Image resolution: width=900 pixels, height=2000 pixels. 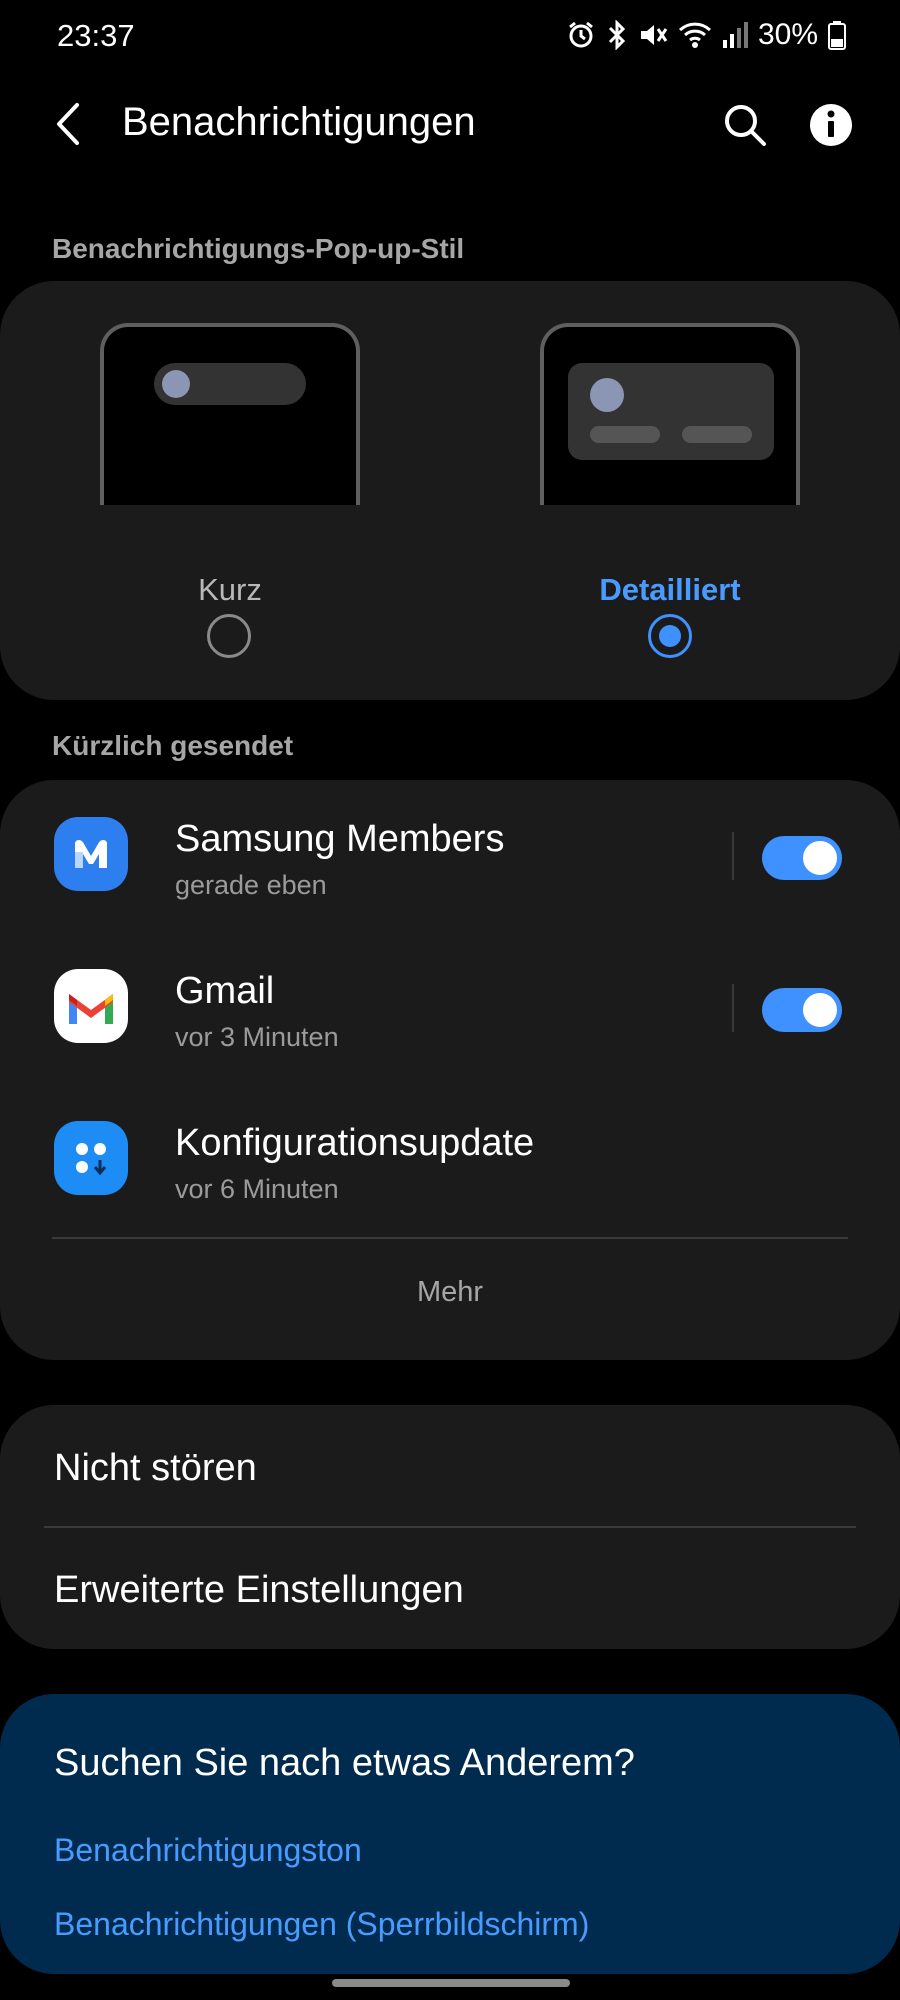 I want to click on samsung-members-toggle, so click(x=802, y=858).